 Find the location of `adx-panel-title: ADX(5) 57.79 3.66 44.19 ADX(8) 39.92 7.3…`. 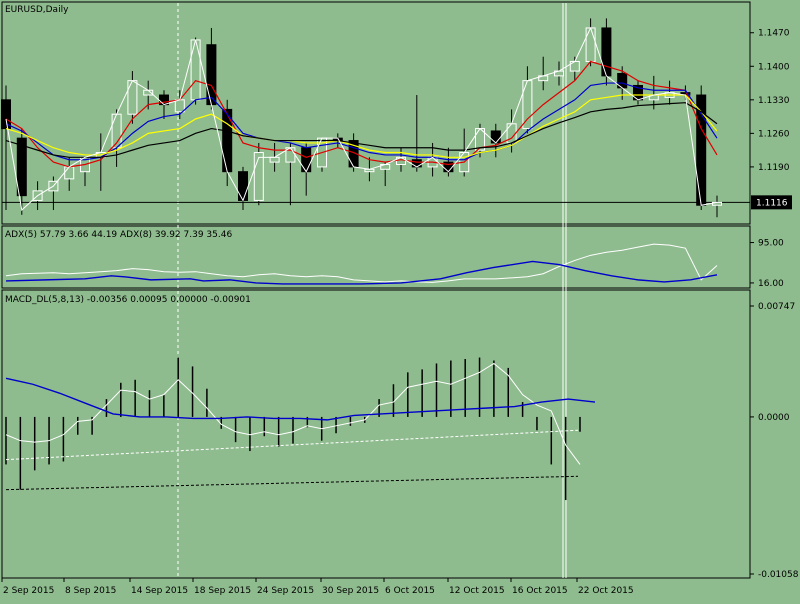

adx-panel-title: ADX(5) 57.79 3.66 44.19 ADX(8) 39.92 7.3… is located at coordinates (118, 235).